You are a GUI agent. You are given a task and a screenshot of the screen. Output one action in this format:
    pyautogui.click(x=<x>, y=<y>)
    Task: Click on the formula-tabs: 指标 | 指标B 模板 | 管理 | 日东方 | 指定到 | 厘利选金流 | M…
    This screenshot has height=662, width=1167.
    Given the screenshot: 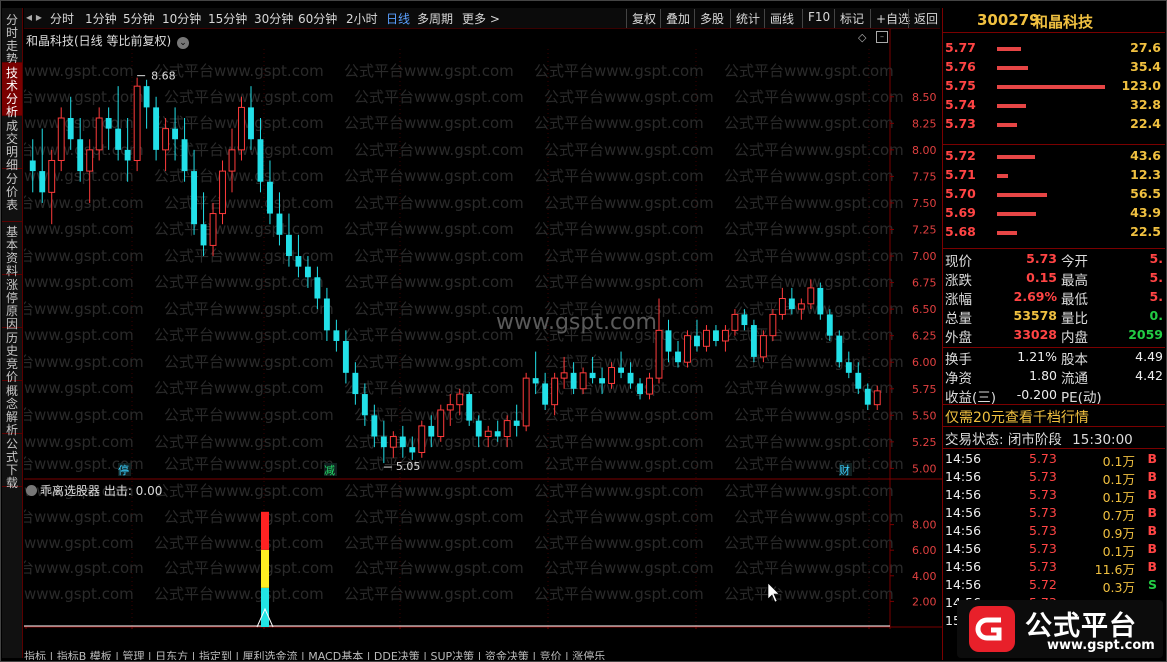 What is the action you would take?
    pyautogui.click(x=482, y=654)
    